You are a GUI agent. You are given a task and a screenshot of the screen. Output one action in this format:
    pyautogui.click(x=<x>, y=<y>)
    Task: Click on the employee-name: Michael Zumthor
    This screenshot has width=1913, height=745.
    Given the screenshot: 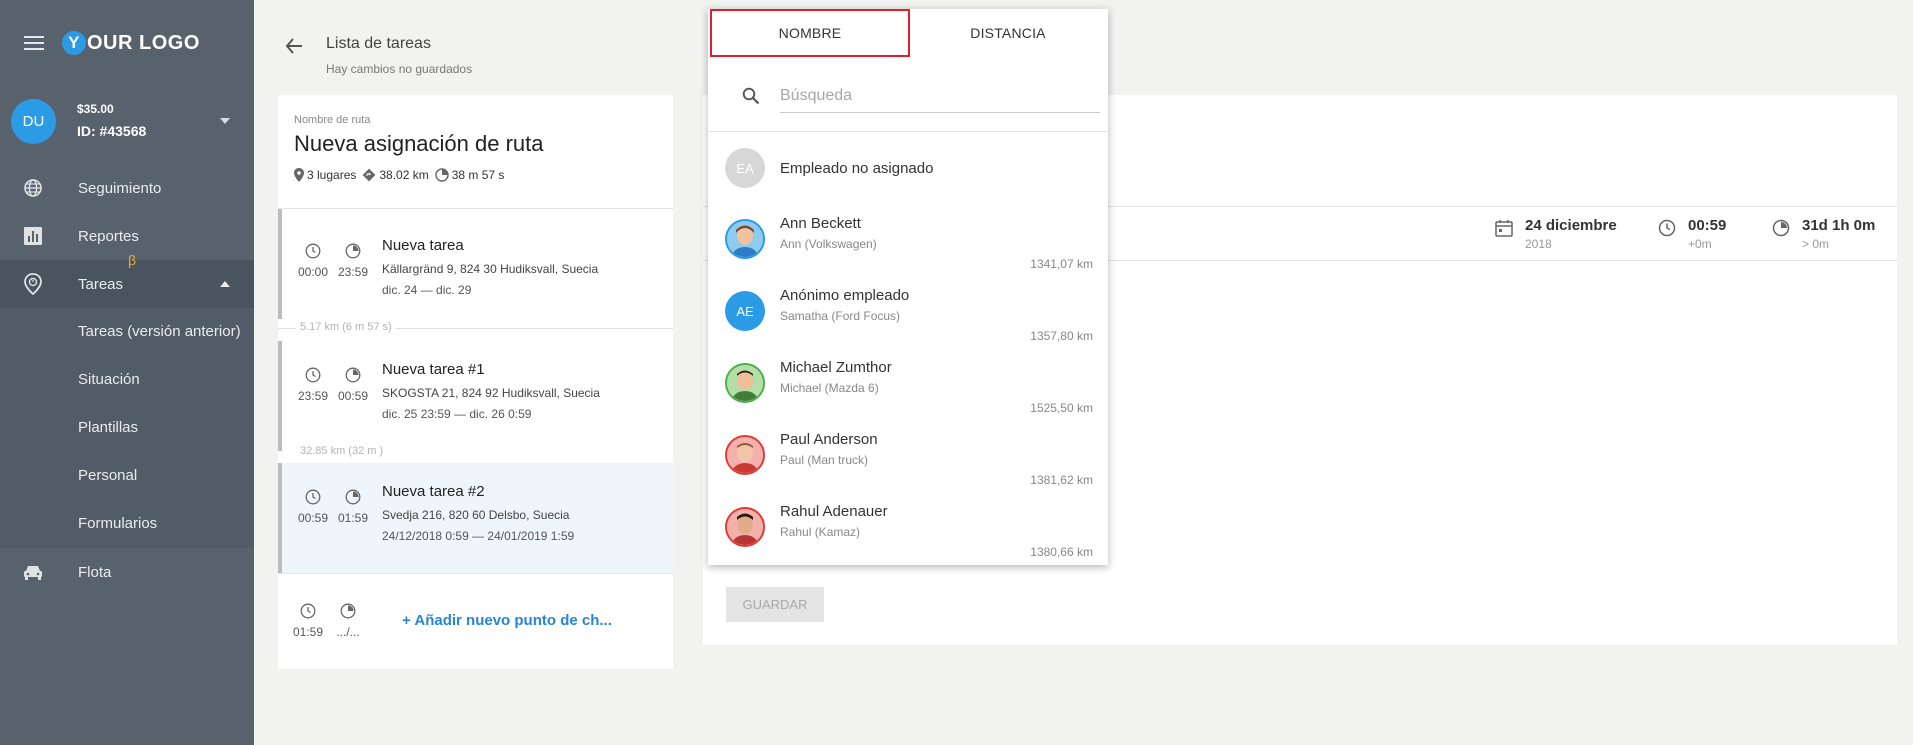 What is the action you would take?
    pyautogui.click(x=836, y=367)
    